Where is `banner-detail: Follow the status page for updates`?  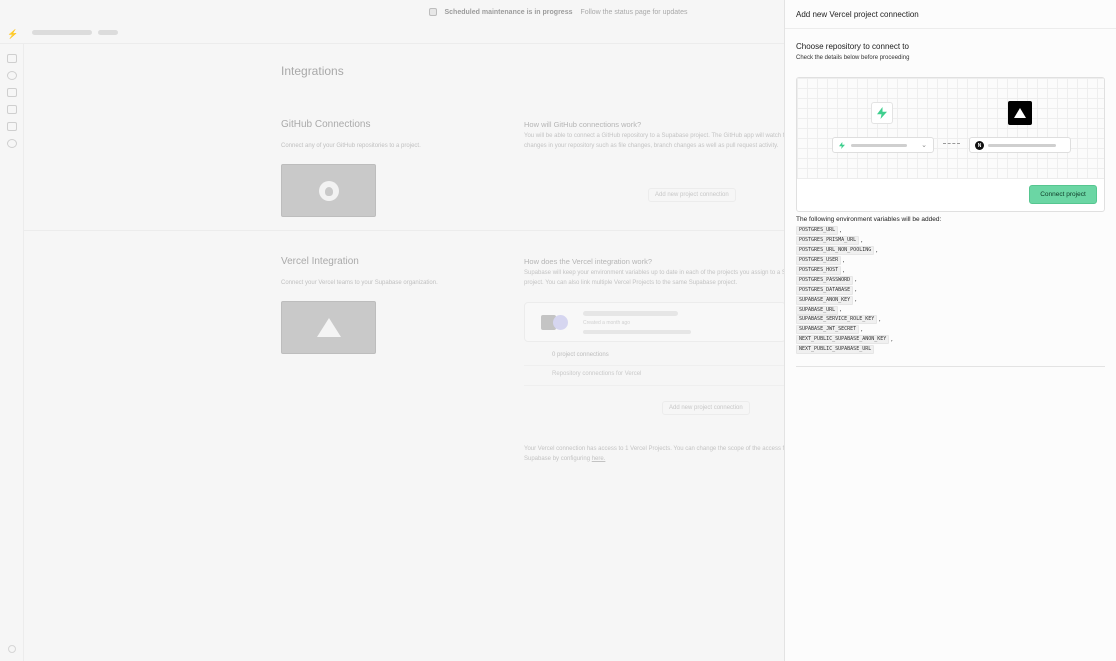 banner-detail: Follow the status page for updates is located at coordinates (633, 12).